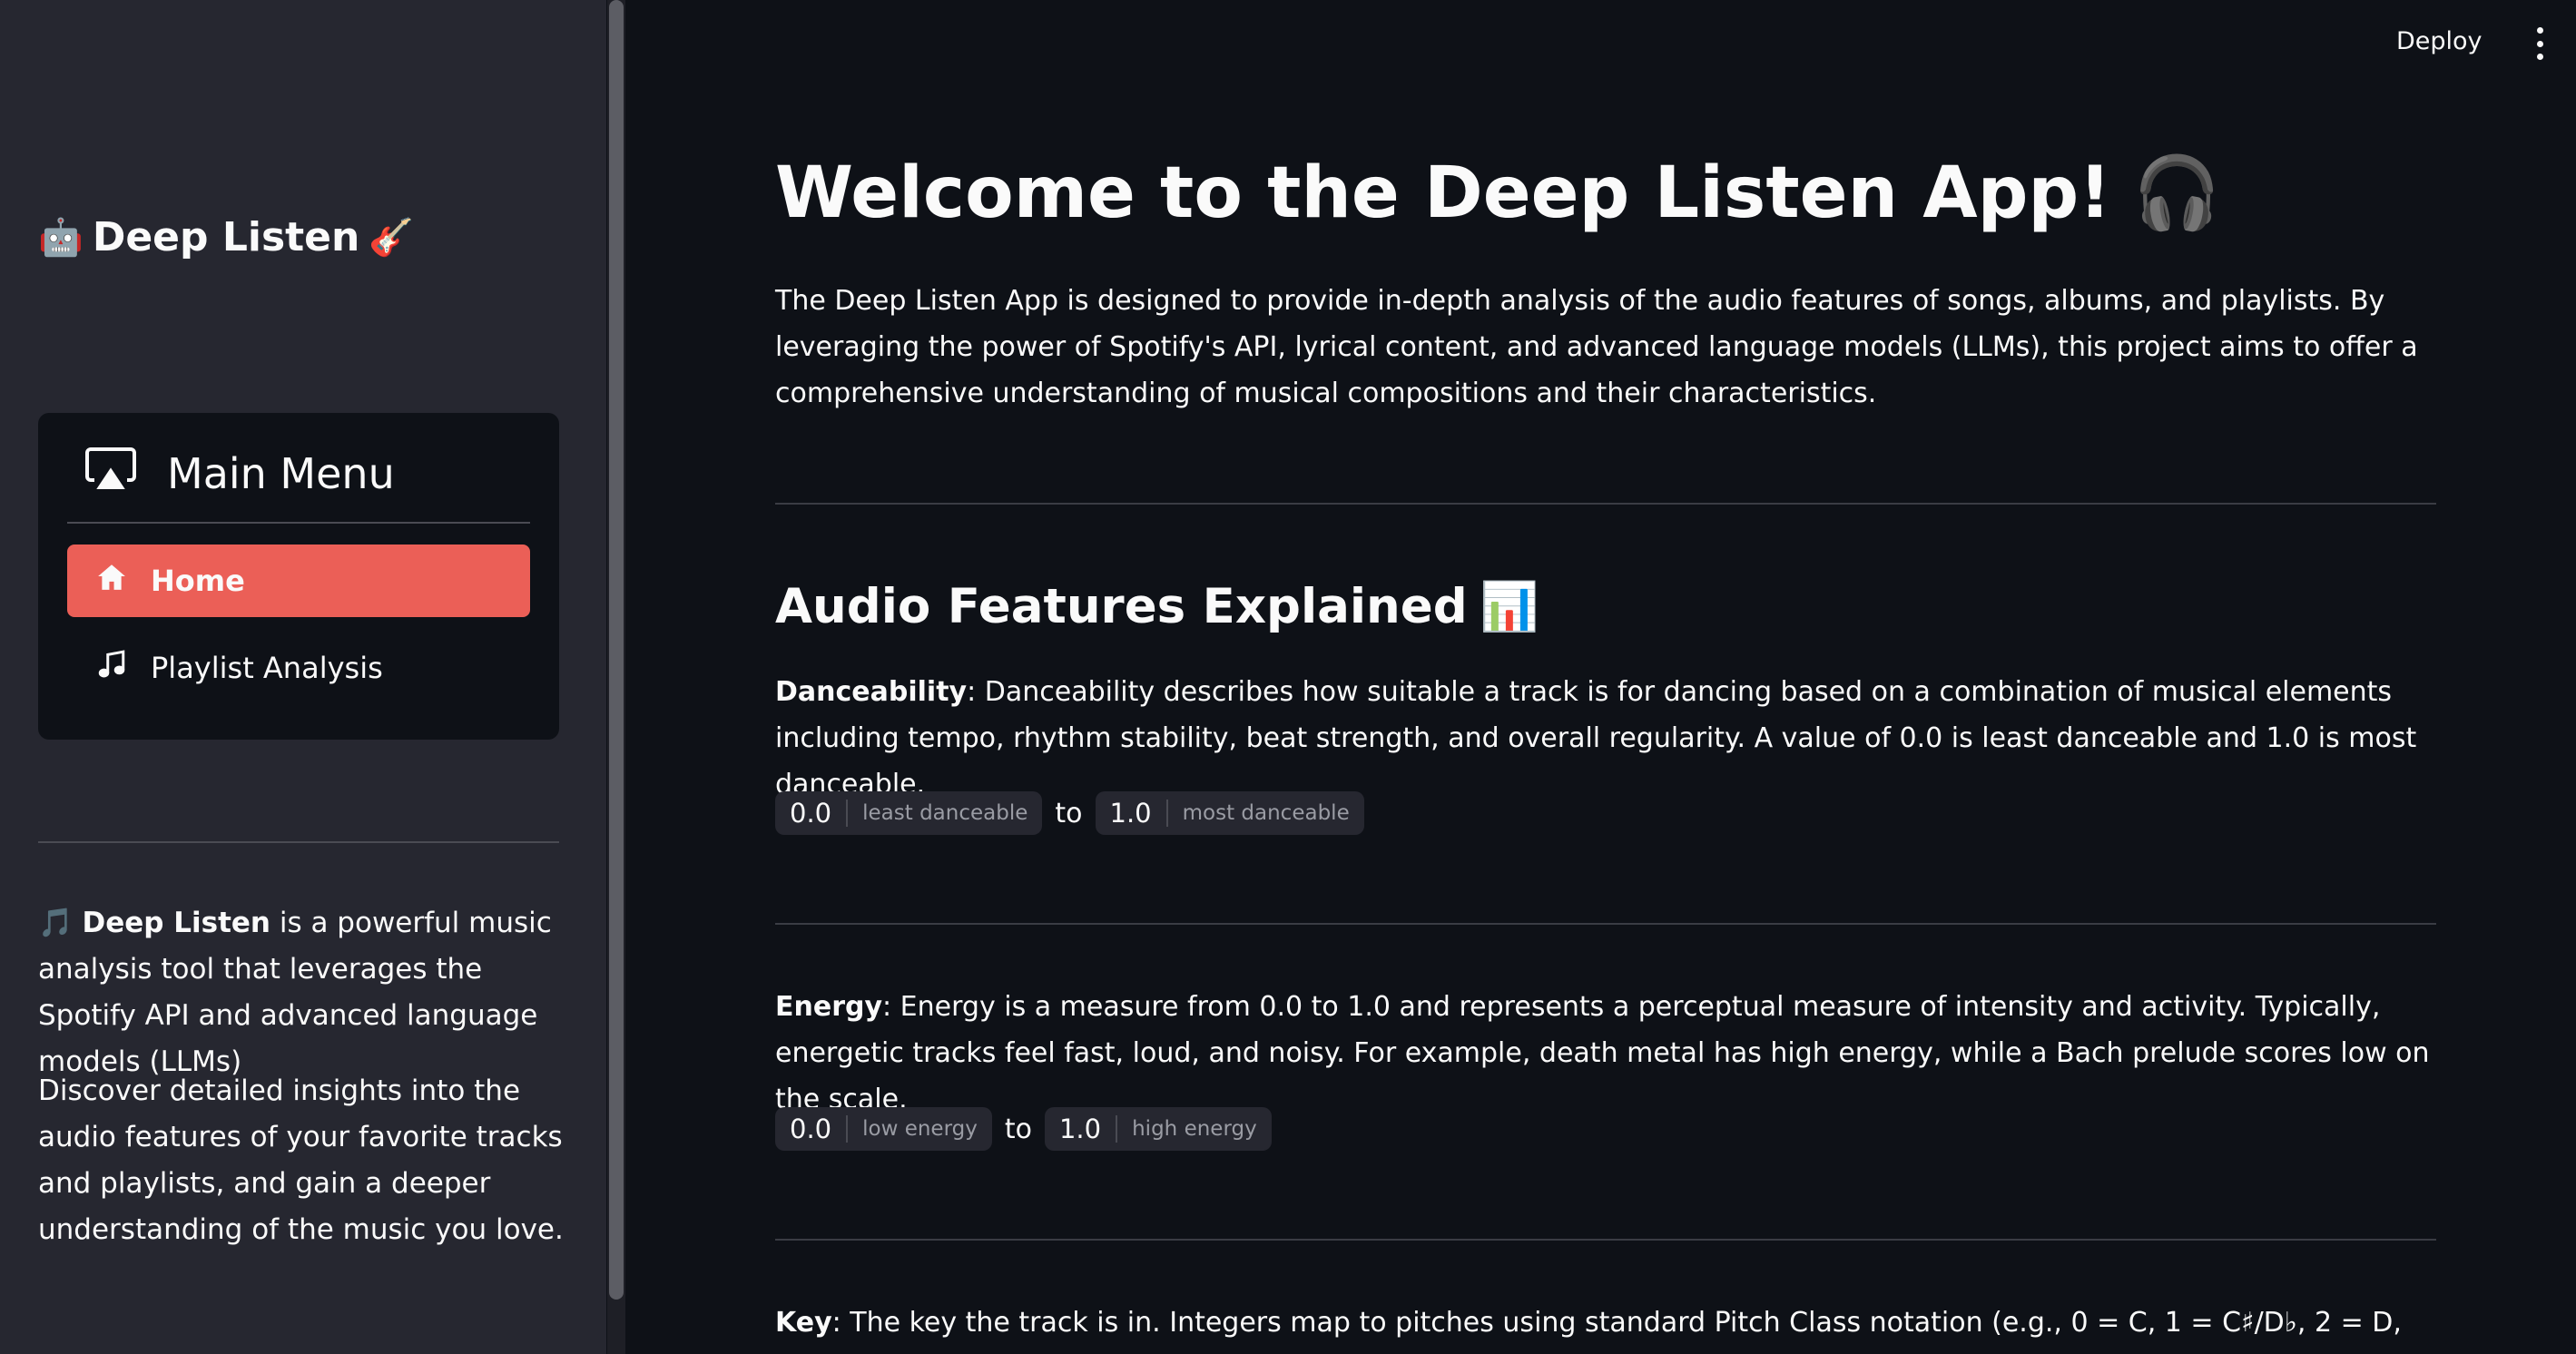  What do you see at coordinates (56, 923) in the screenshot?
I see `music-notes-emoji-icon: 🎵` at bounding box center [56, 923].